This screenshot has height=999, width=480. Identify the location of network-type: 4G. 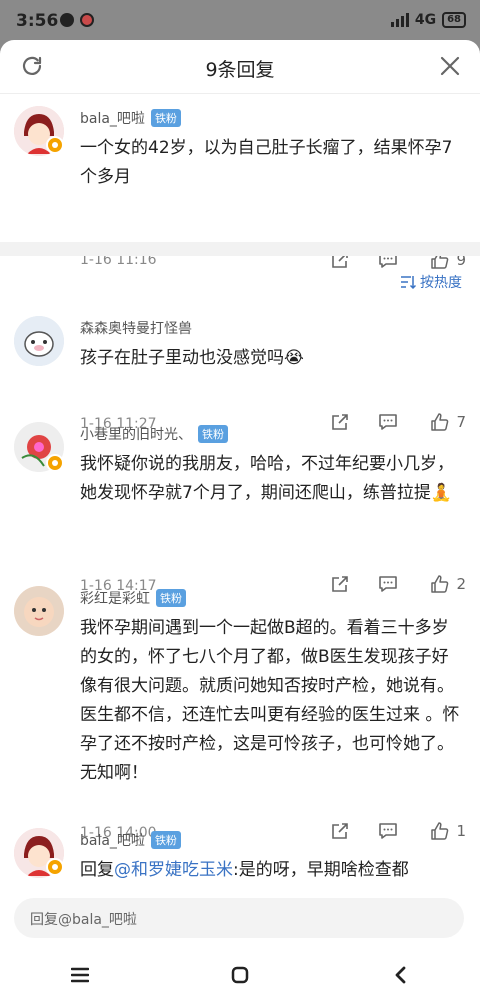
(425, 20).